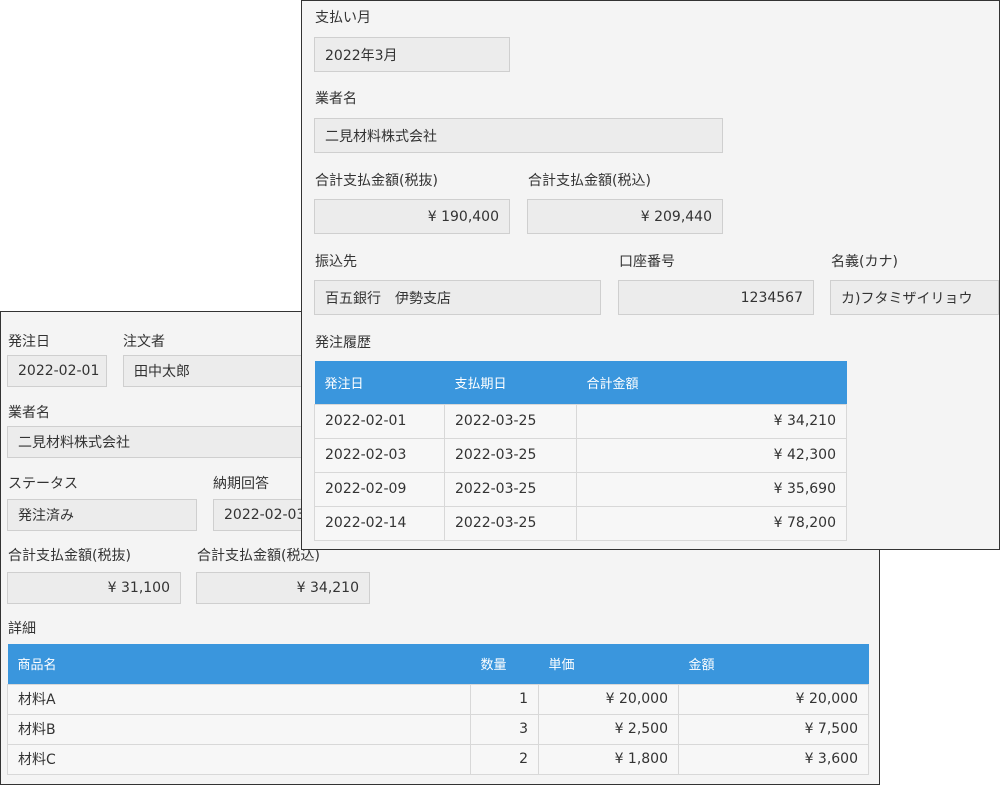 The width and height of the screenshot is (1000, 785). What do you see at coordinates (43, 484) in the screenshot?
I see `status-label: ステータス` at bounding box center [43, 484].